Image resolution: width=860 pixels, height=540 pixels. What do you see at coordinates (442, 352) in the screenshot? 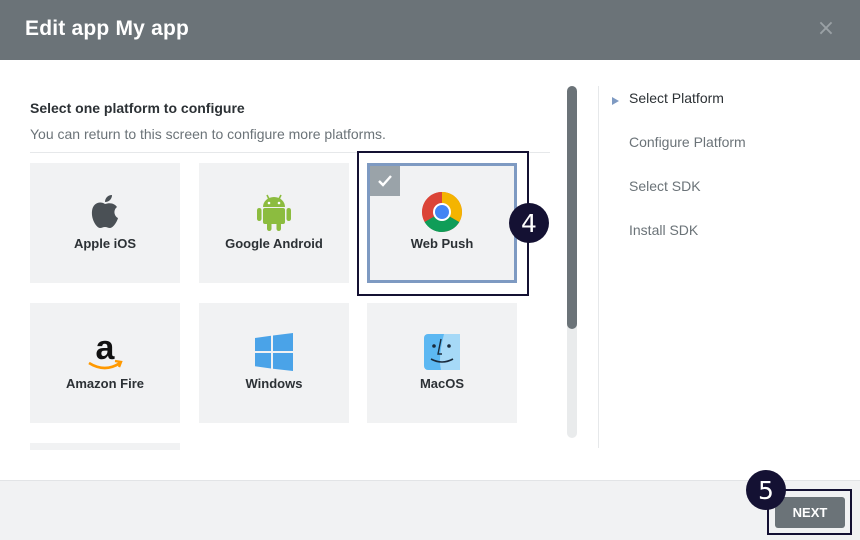
I see `finder-icon` at bounding box center [442, 352].